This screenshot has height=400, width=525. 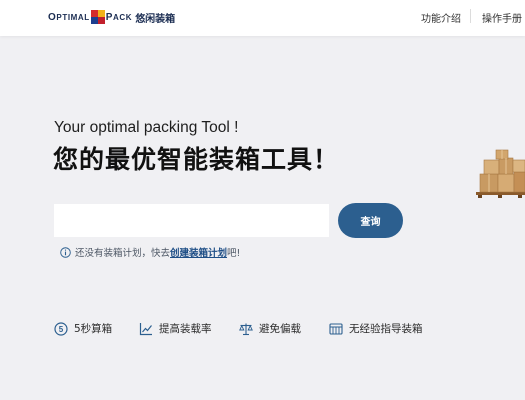 What do you see at coordinates (246, 329) in the screenshot?
I see `balance-scale-icon` at bounding box center [246, 329].